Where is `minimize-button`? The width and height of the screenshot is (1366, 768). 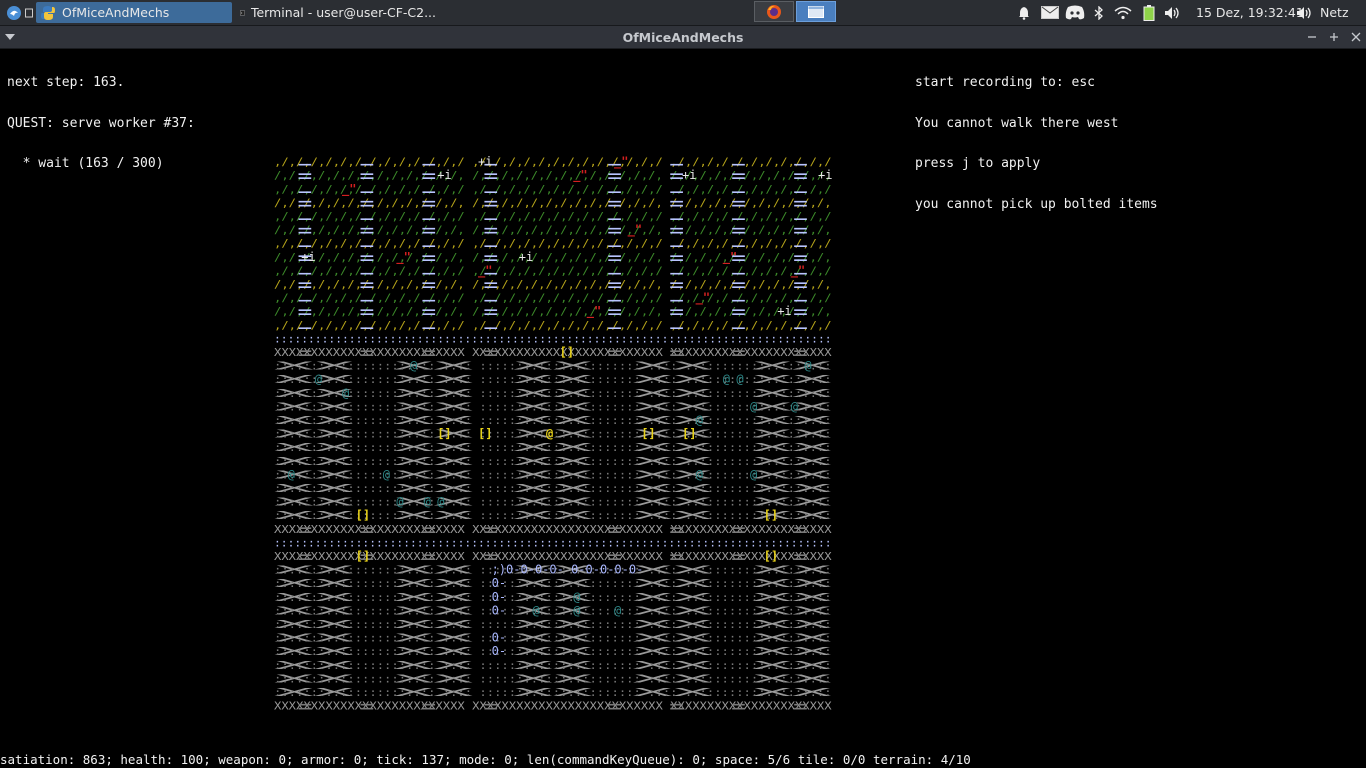 minimize-button is located at coordinates (1312, 37).